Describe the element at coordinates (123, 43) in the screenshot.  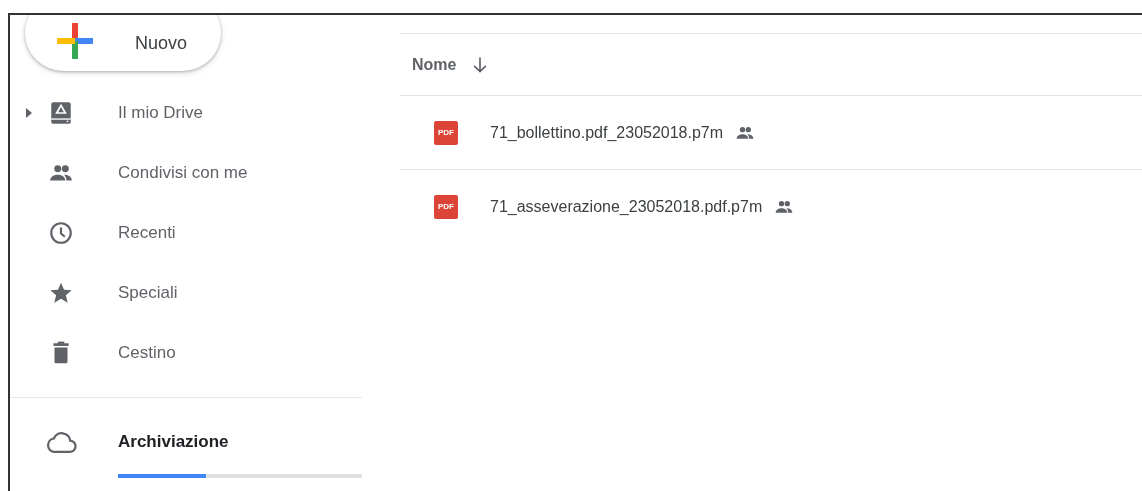
I see `new-button: Nuovo` at that location.